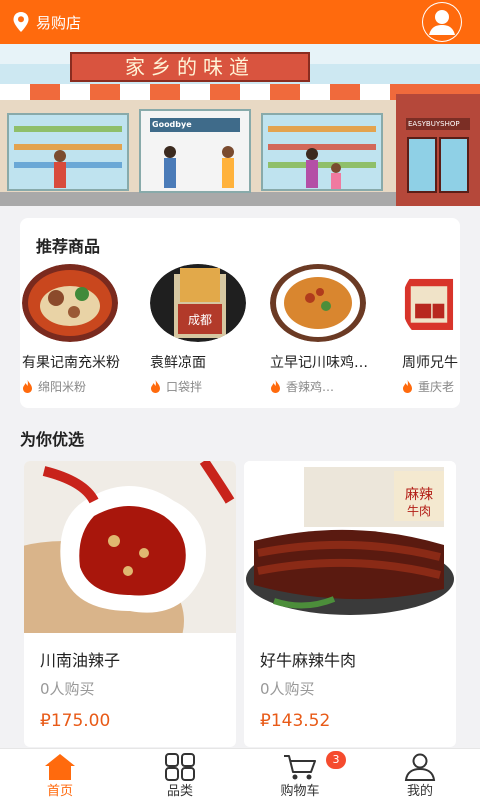 The height and width of the screenshot is (800, 480). Describe the element at coordinates (420, 767) in the screenshot. I see `user-icon` at that location.